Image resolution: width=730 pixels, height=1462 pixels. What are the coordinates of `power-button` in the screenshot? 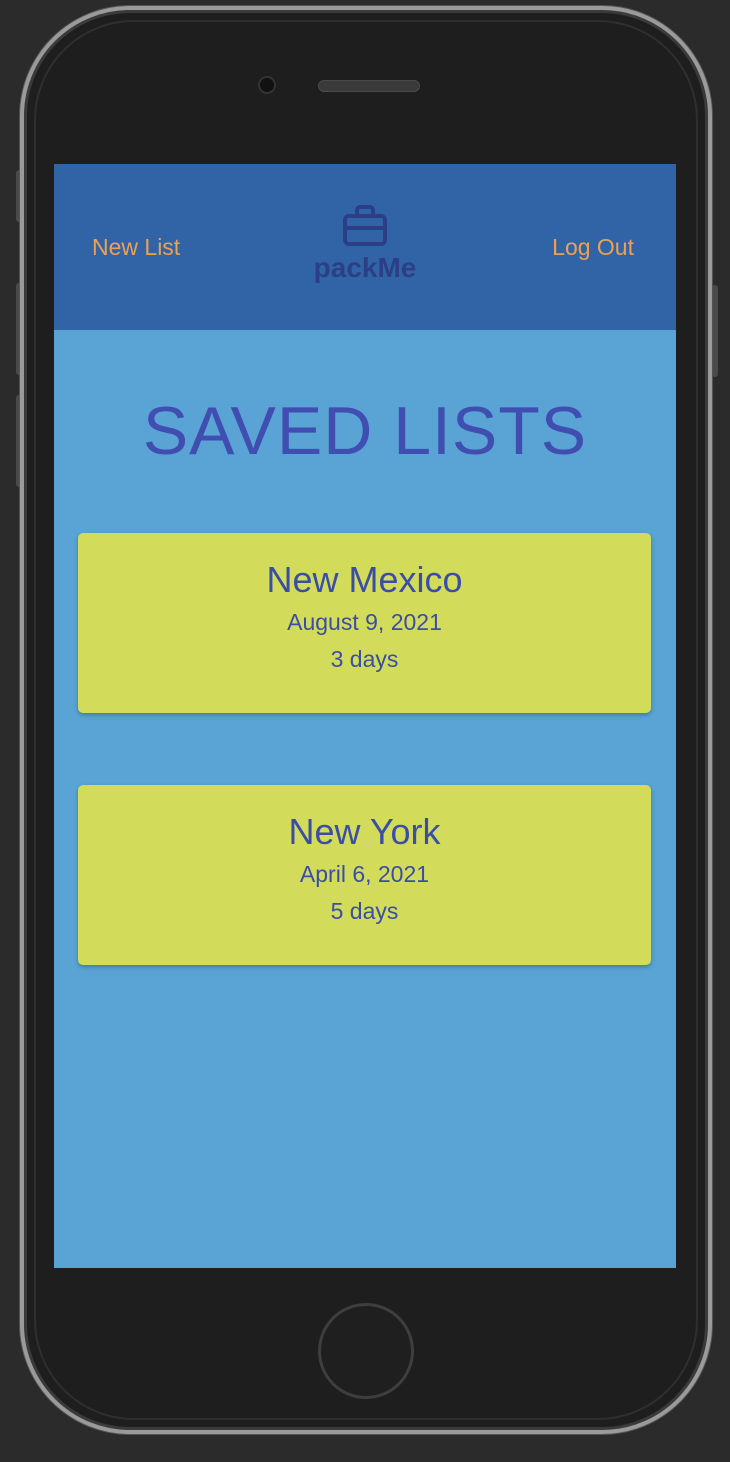 It's located at (715, 331).